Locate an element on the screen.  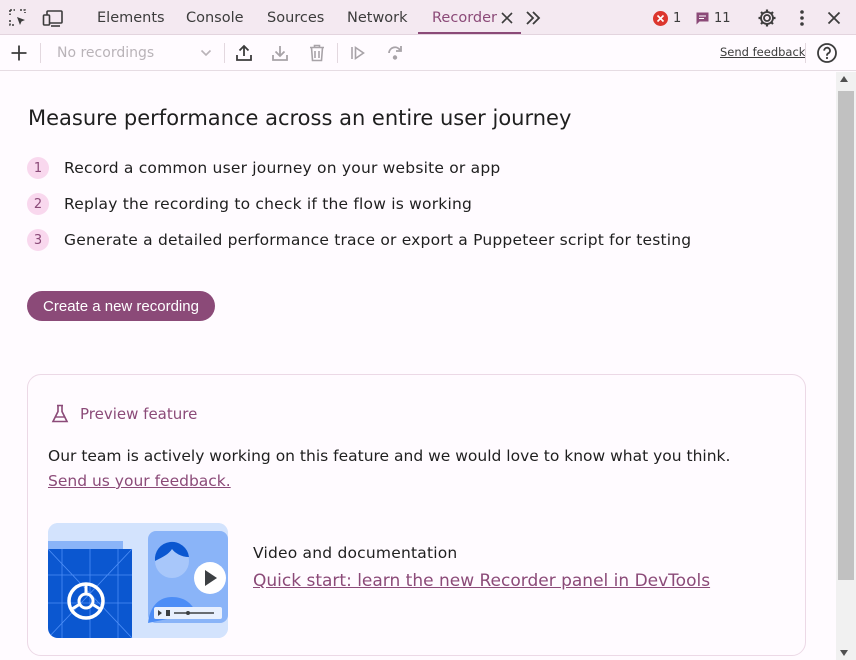
tab-sources-label: Sources is located at coordinates (296, 17).